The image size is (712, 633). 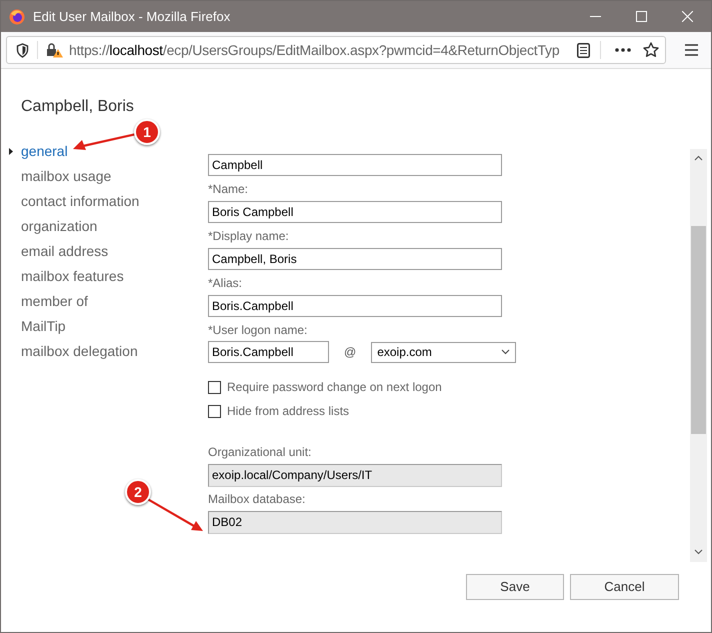 I want to click on chevron-down-icon, so click(x=505, y=352).